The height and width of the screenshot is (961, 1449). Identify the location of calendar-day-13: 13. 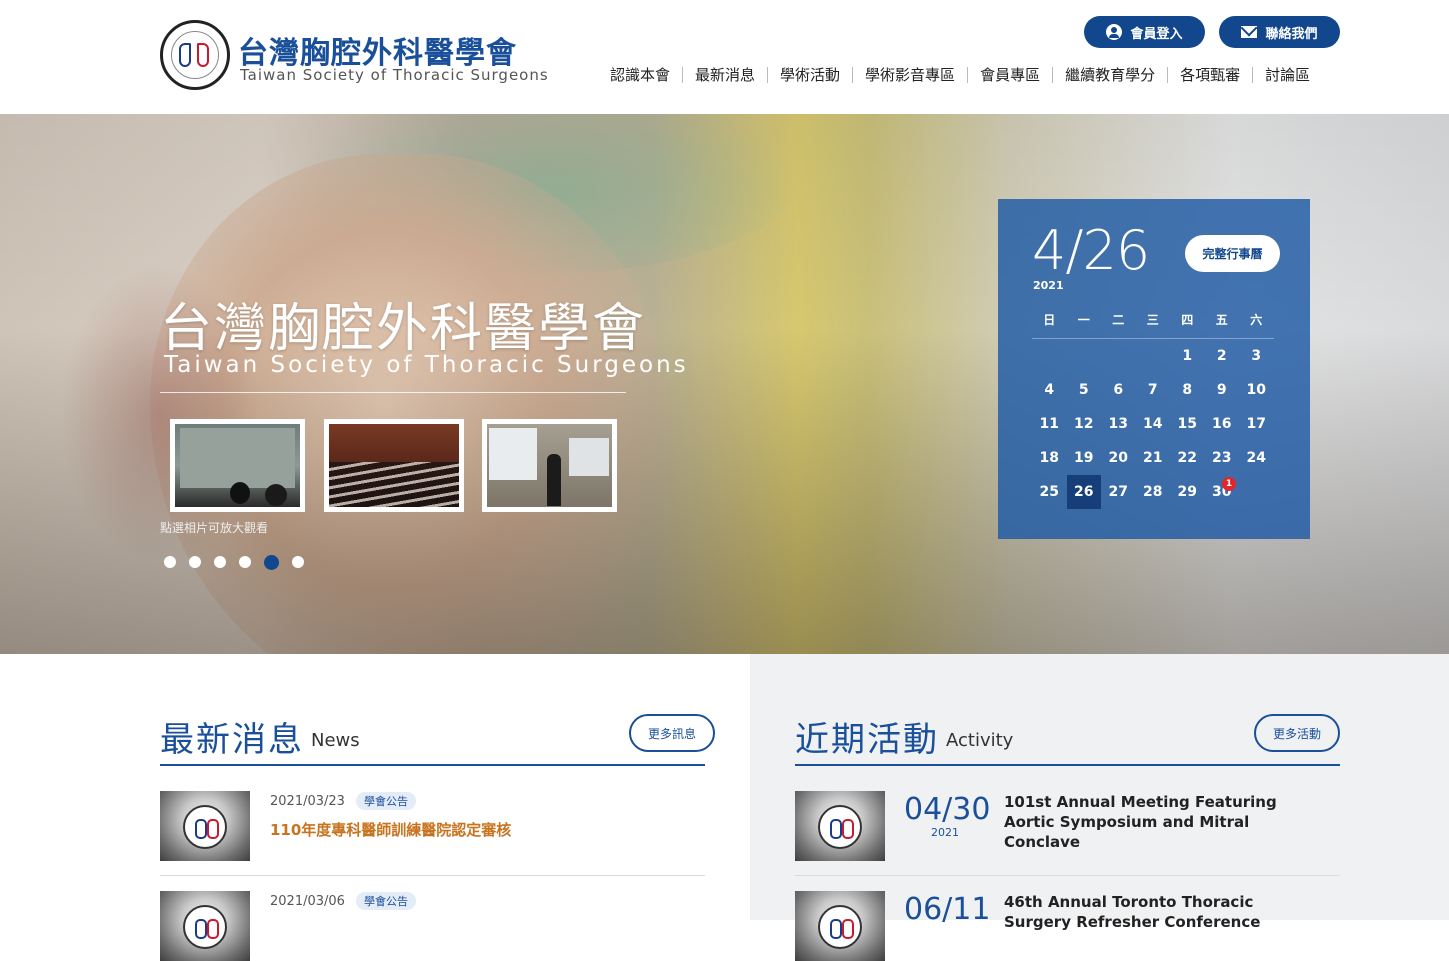
(1118, 424).